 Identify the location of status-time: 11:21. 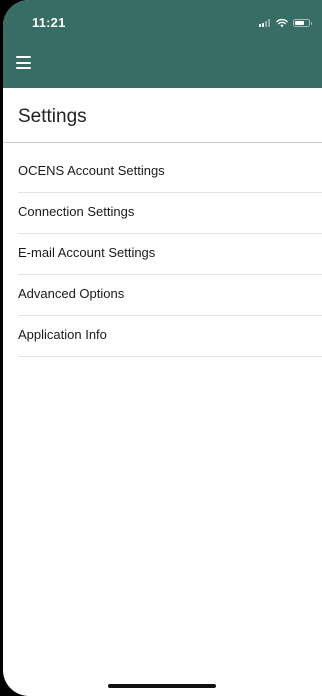
(49, 22).